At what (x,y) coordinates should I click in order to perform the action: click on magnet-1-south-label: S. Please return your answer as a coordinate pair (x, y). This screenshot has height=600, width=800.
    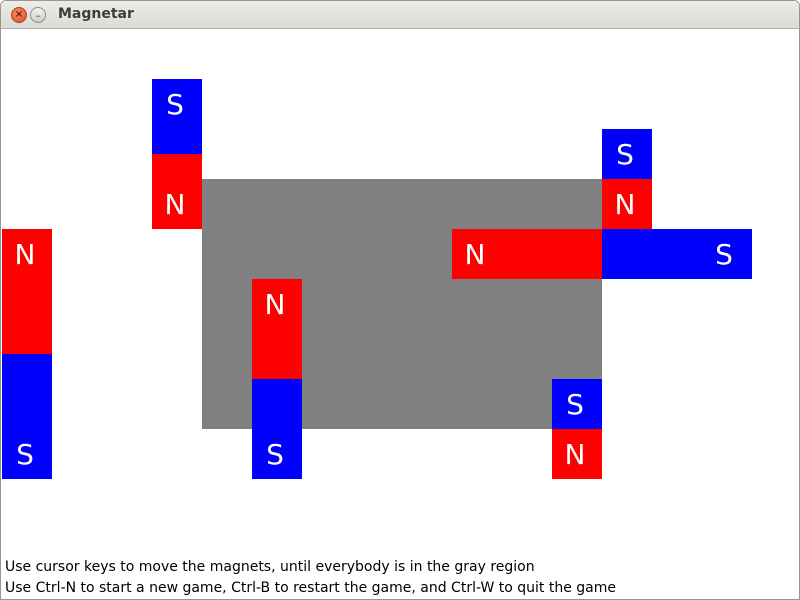
    Looking at the image, I should click on (175, 104).